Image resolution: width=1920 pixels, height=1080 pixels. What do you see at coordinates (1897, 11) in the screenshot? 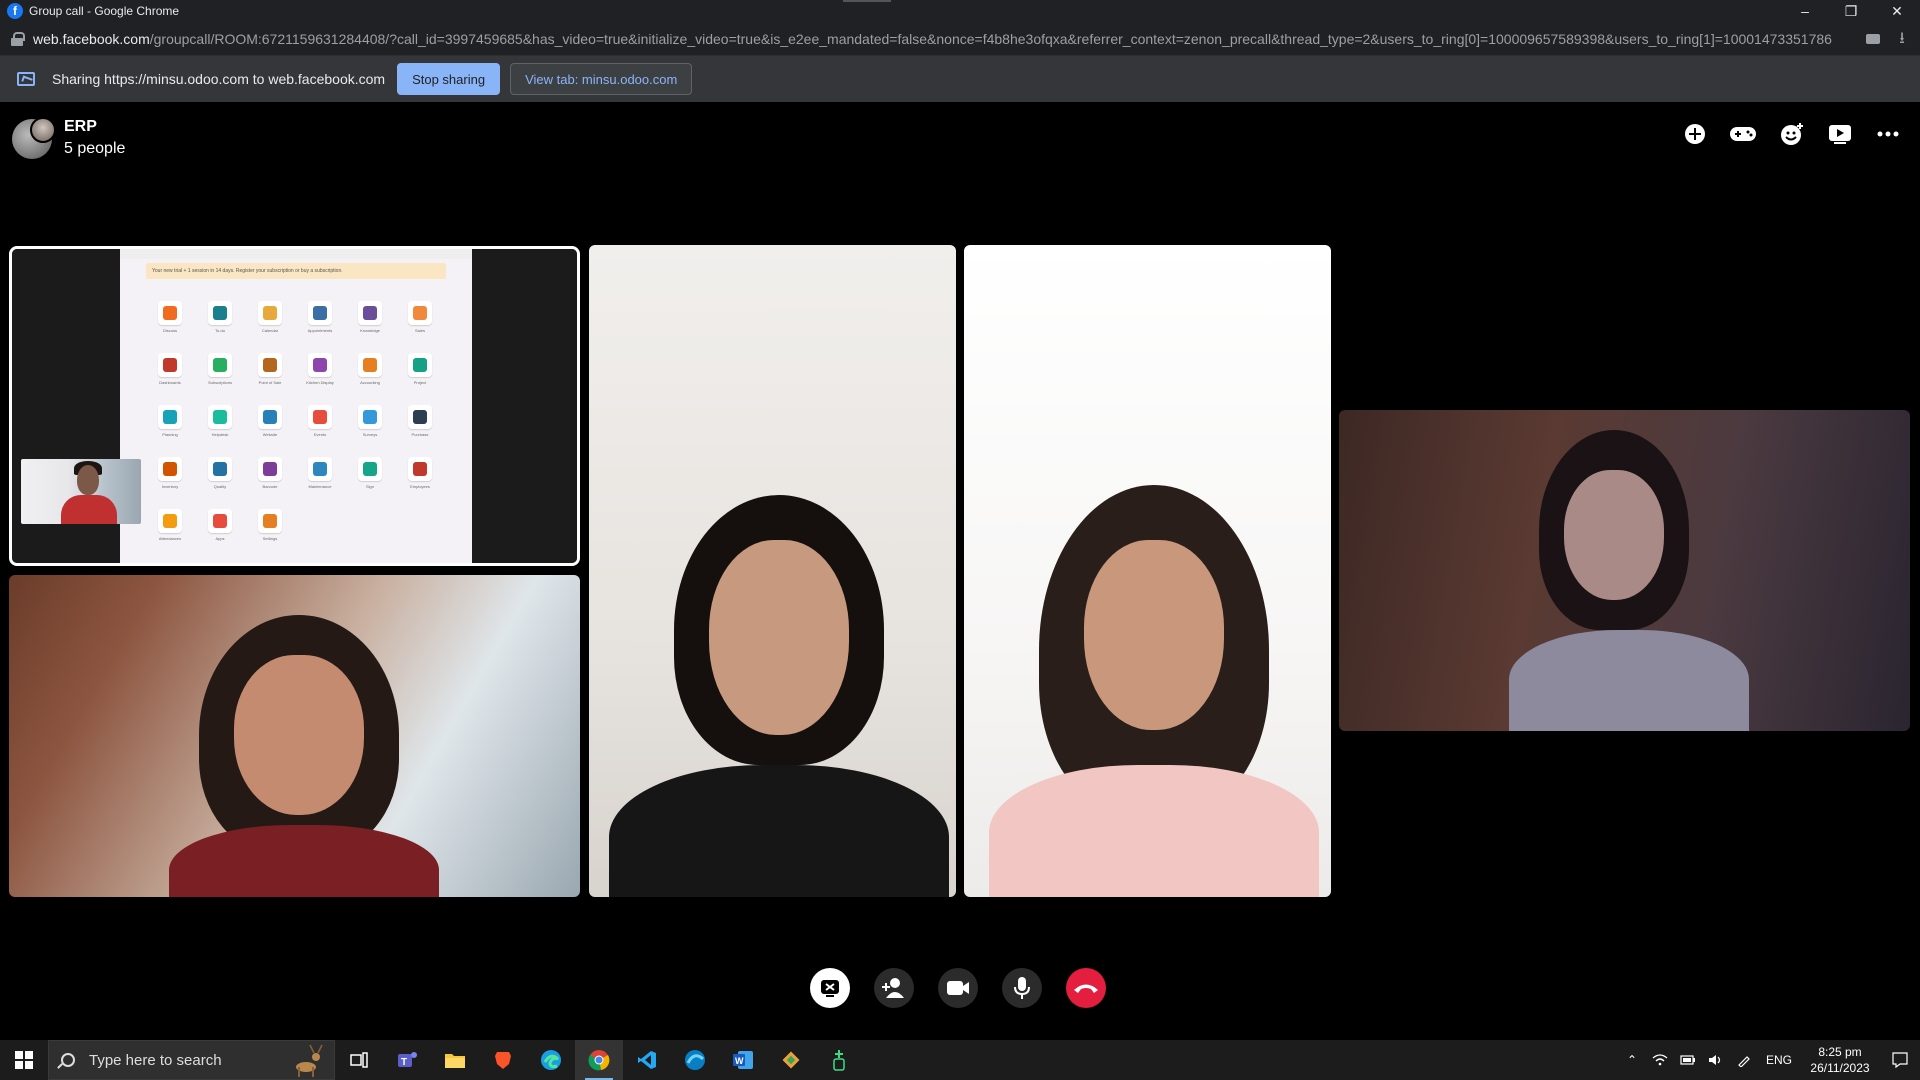
I see `close-icon: ✕` at bounding box center [1897, 11].